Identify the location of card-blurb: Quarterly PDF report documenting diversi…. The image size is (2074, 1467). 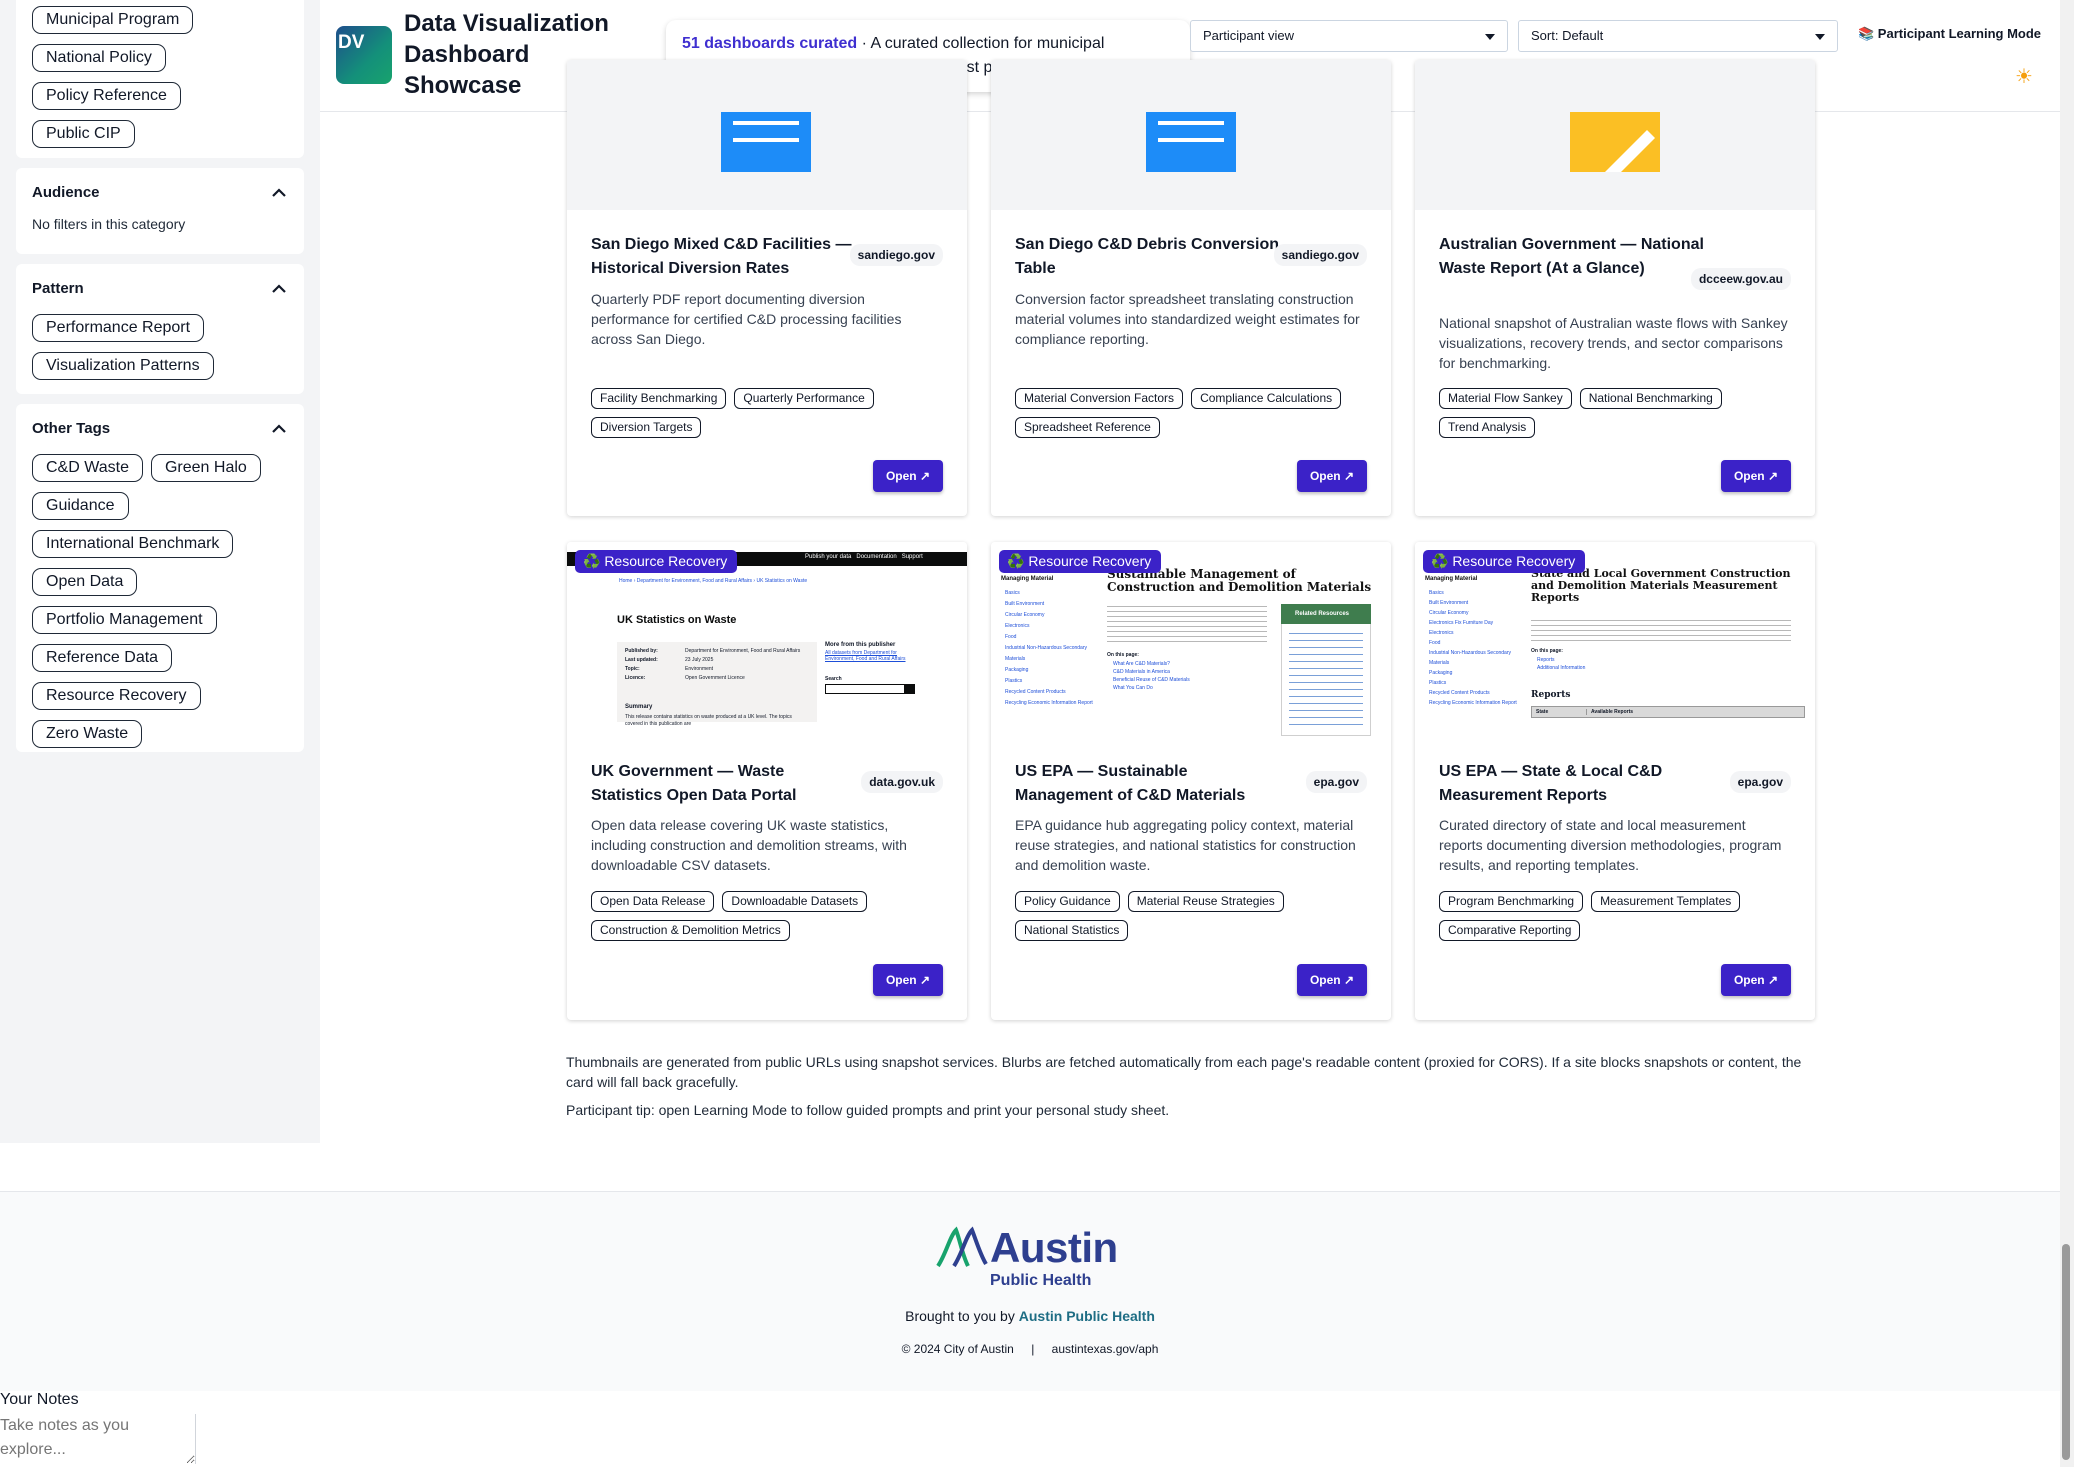
(746, 319).